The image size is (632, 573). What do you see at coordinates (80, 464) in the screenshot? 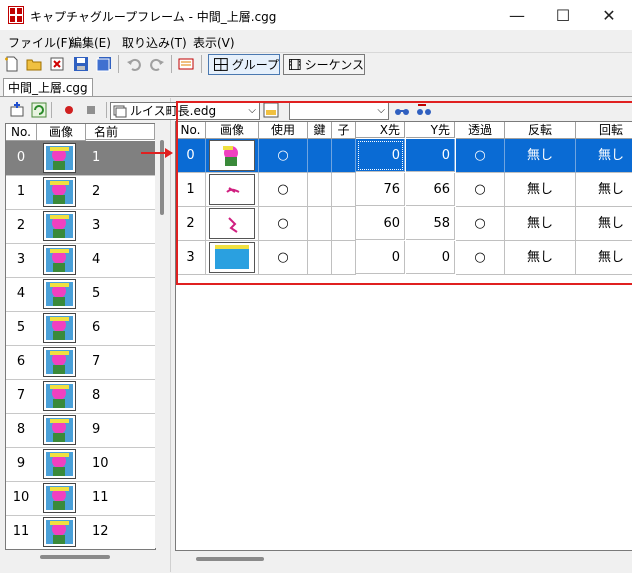
I see `list-item: 9 10` at bounding box center [80, 464].